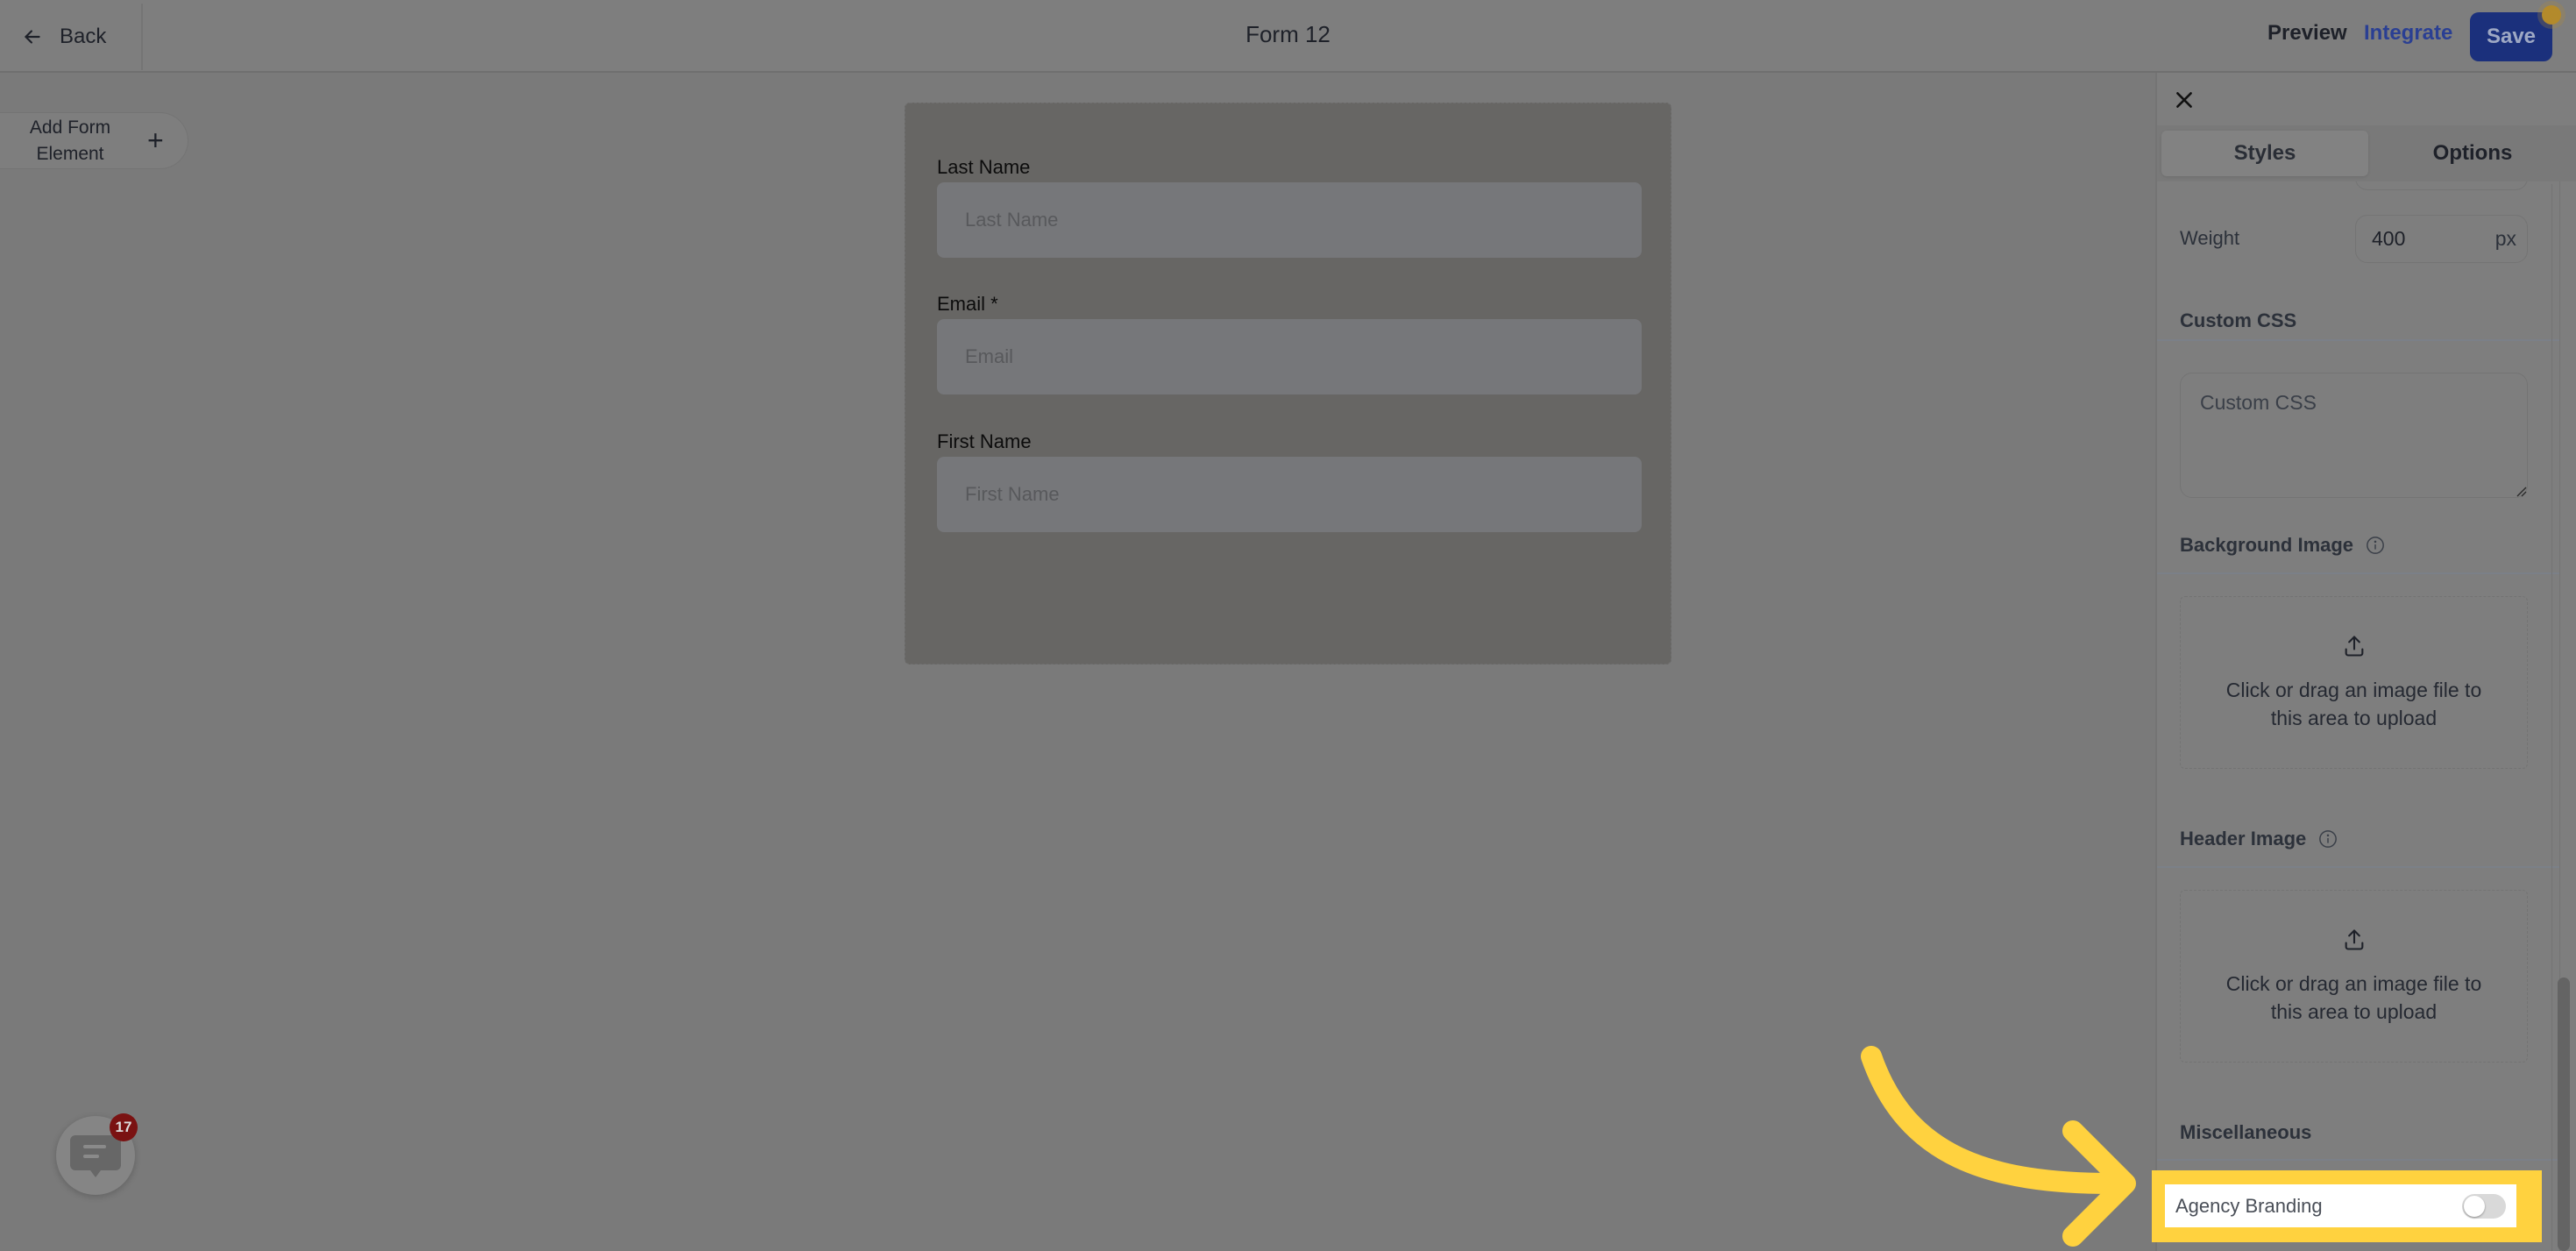 This screenshot has height=1251, width=2576. Describe the element at coordinates (155, 140) in the screenshot. I see `plus-icon: +` at that location.